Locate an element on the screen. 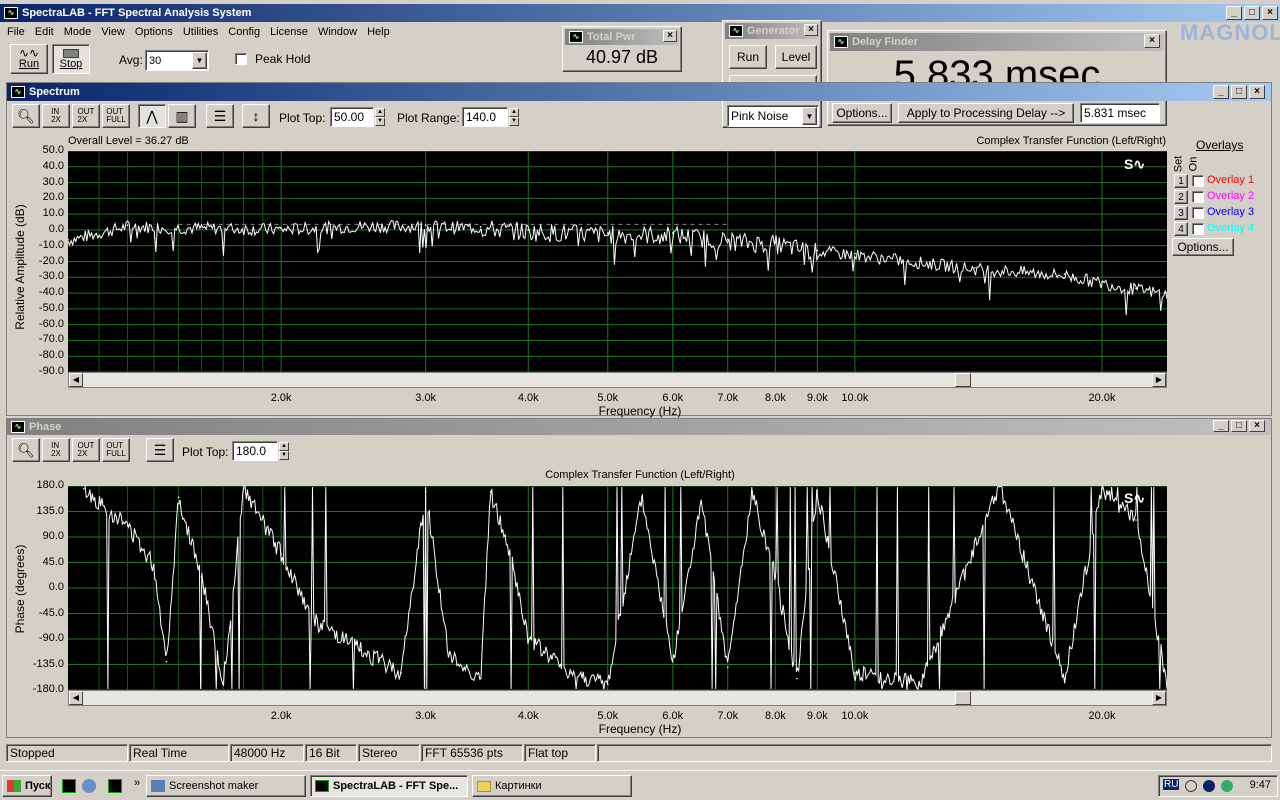 Image resolution: width=1280 pixels, height=800 pixels. menu-options: Options is located at coordinates (154, 32).